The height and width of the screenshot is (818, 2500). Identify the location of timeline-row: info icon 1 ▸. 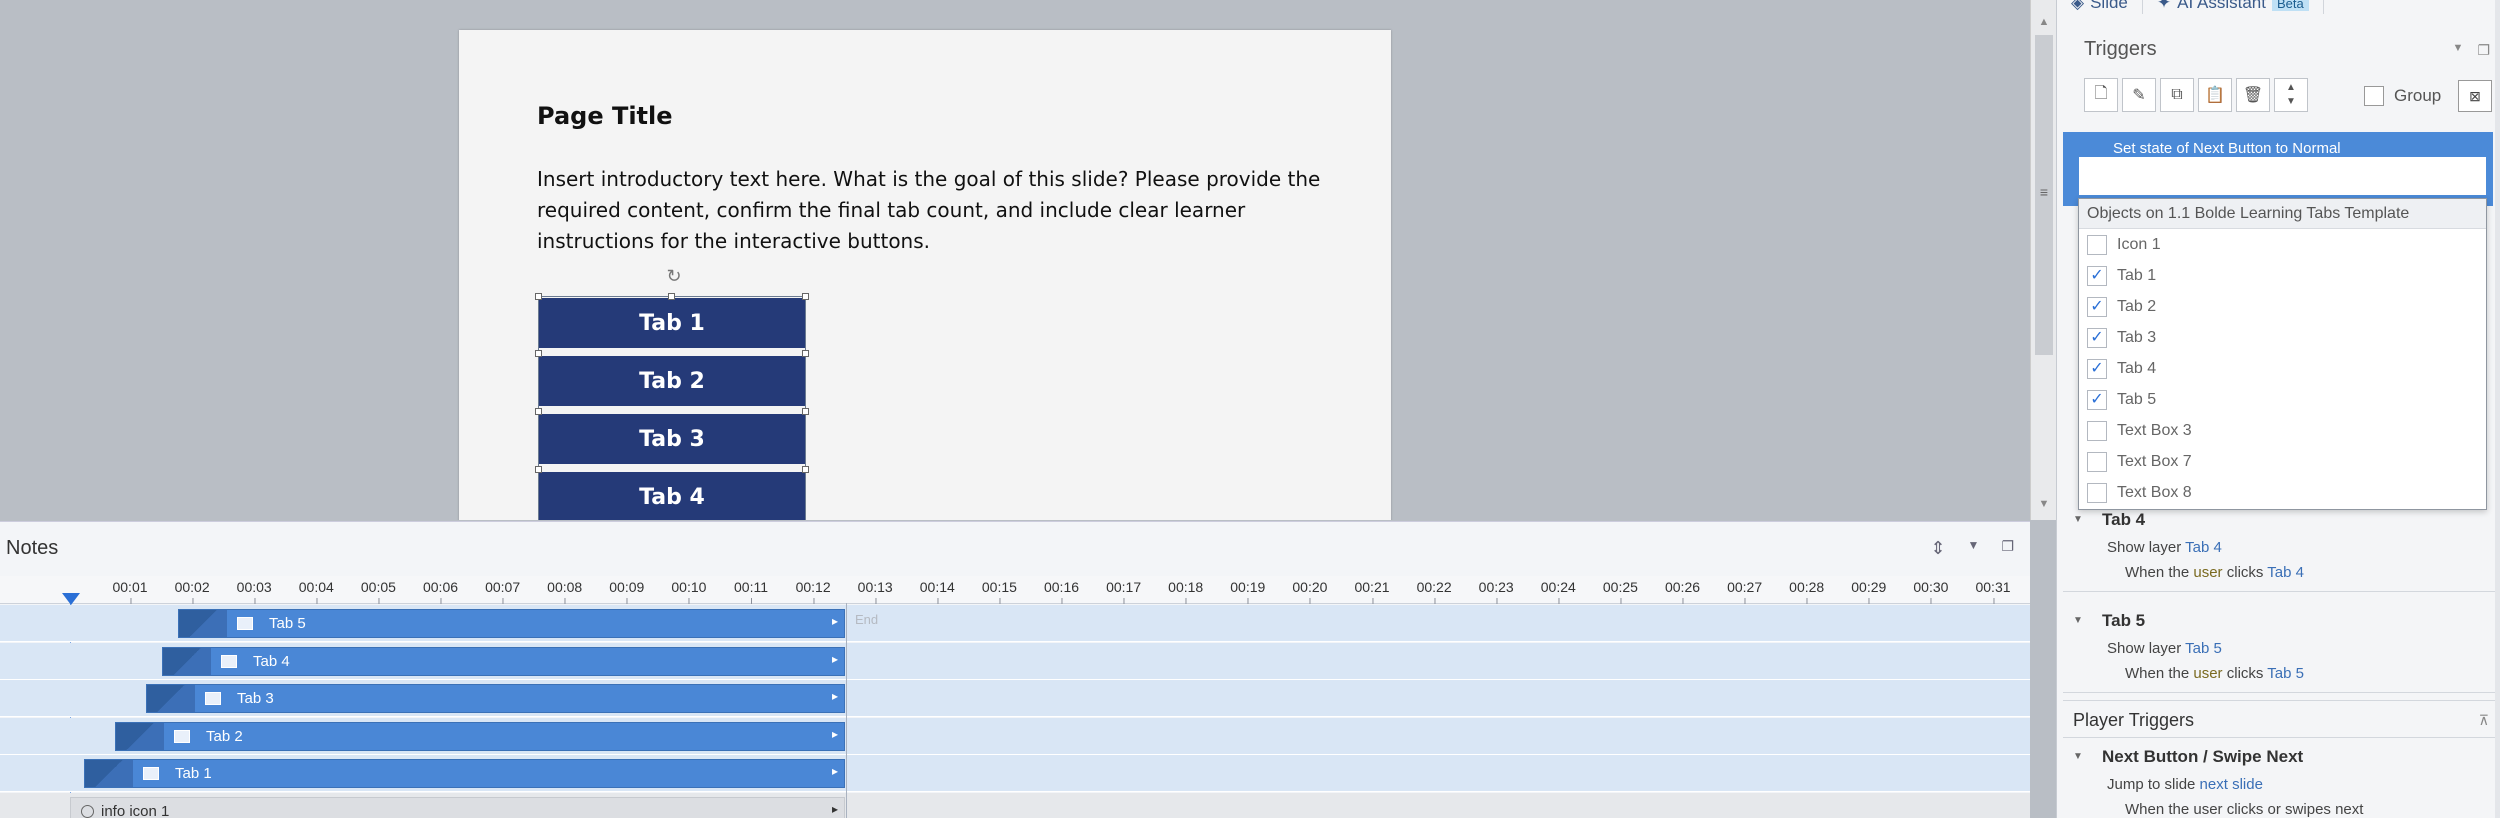
(1015, 805).